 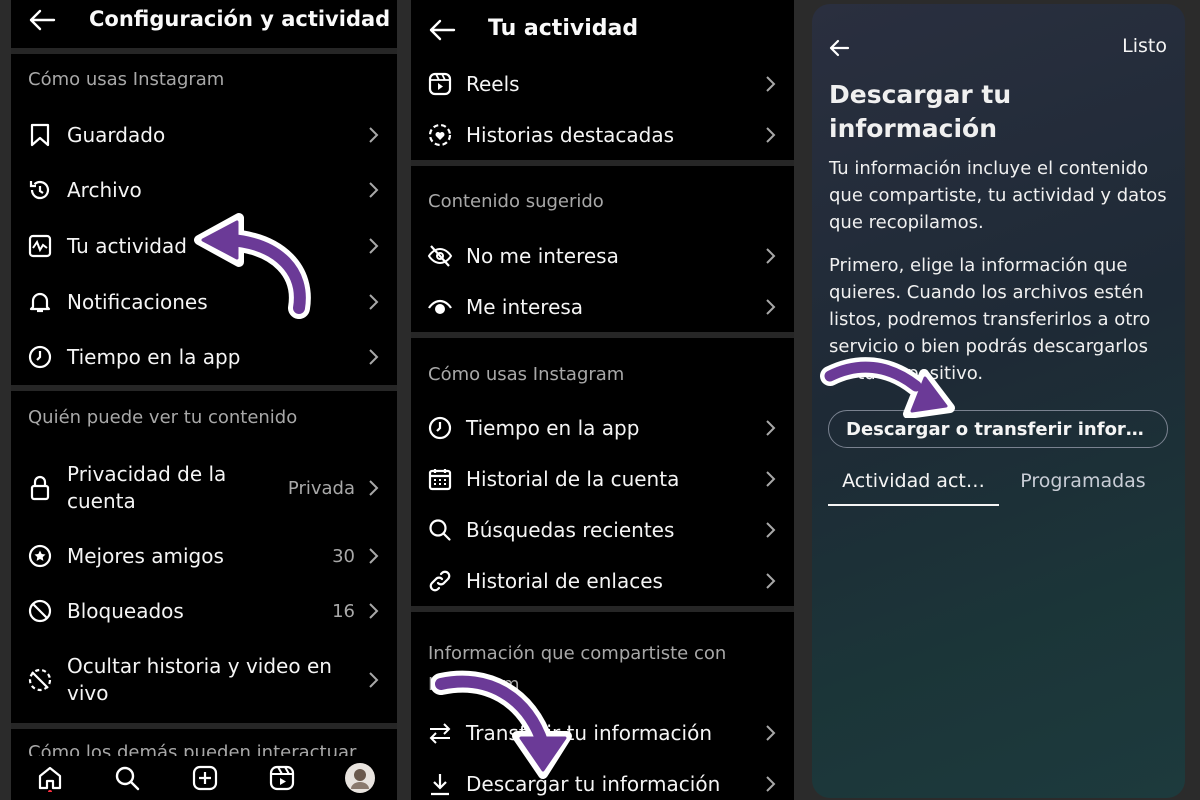 What do you see at coordinates (440, 784) in the screenshot?
I see `download-icon` at bounding box center [440, 784].